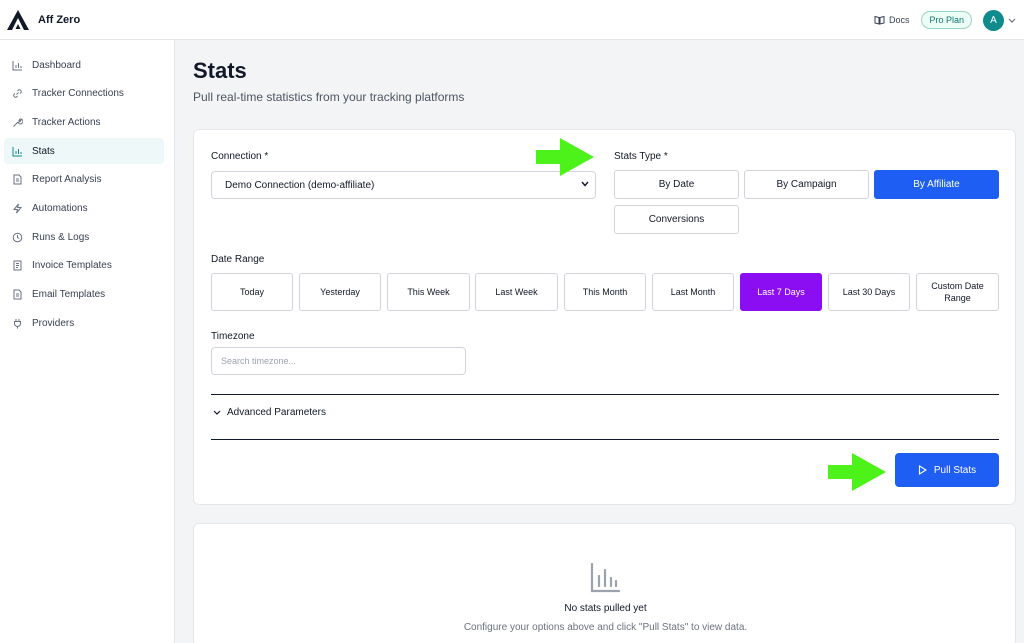 This screenshot has width=1024, height=643. What do you see at coordinates (59, 19) in the screenshot?
I see `app-name: Aff Zero` at bounding box center [59, 19].